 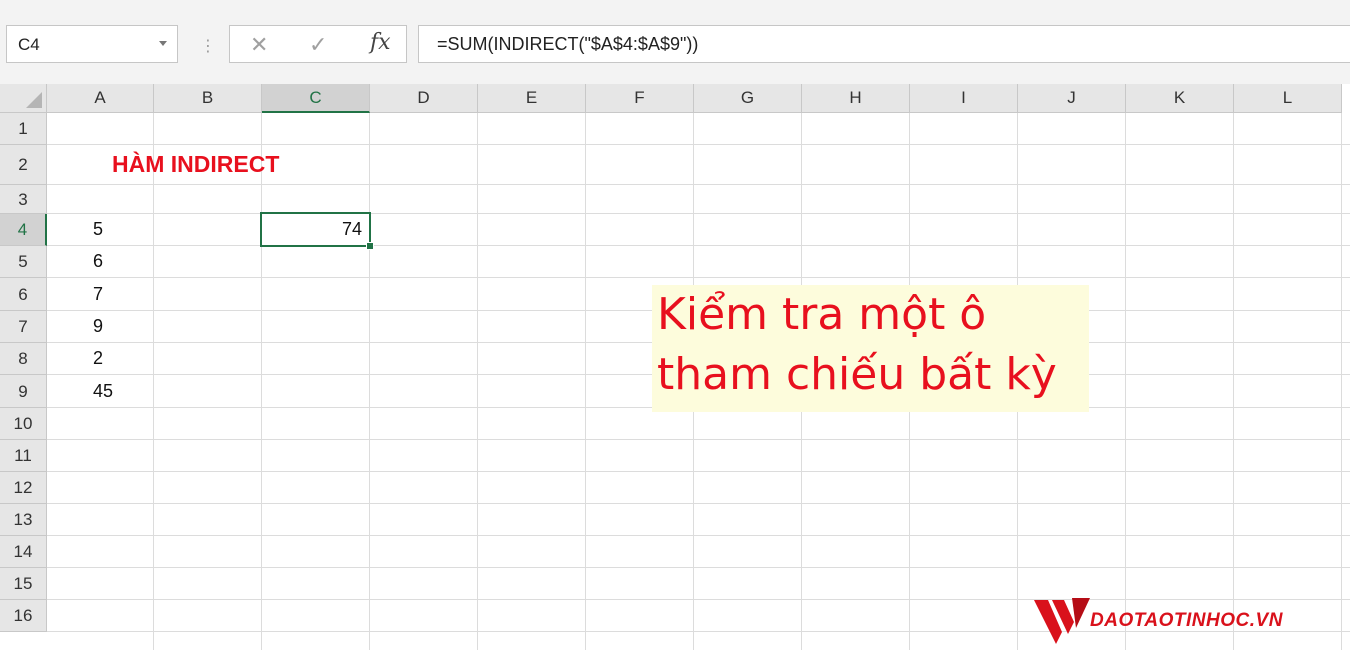 What do you see at coordinates (1072, 98) in the screenshot?
I see `column-header-j: J` at bounding box center [1072, 98].